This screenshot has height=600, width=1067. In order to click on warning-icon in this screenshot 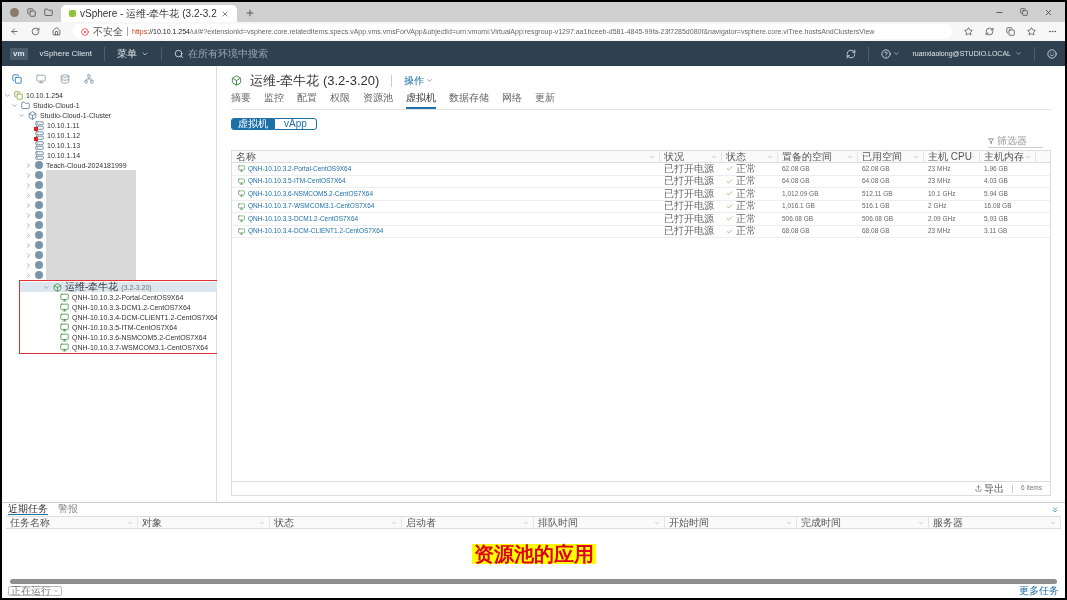, I will do `click(85, 31)`.